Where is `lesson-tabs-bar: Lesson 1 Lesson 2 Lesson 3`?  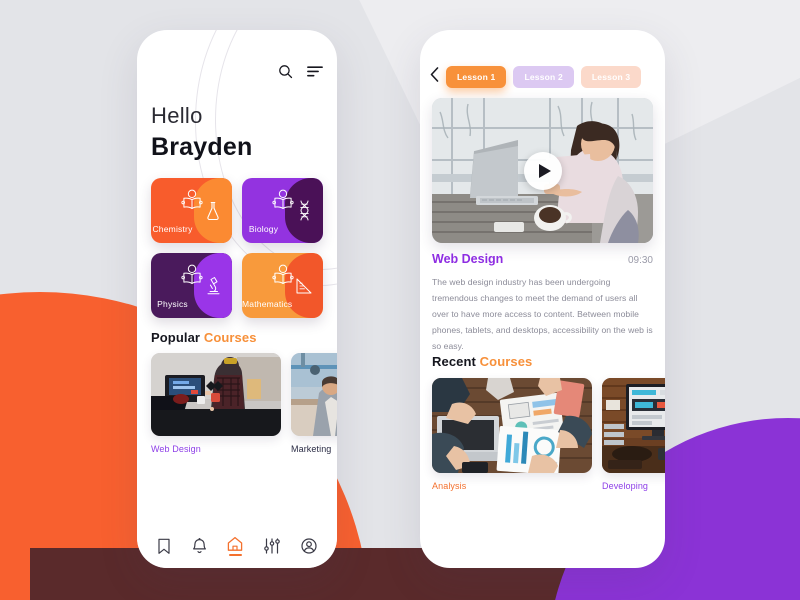 lesson-tabs-bar: Lesson 1 Lesson 2 Lesson 3 is located at coordinates (542, 77).